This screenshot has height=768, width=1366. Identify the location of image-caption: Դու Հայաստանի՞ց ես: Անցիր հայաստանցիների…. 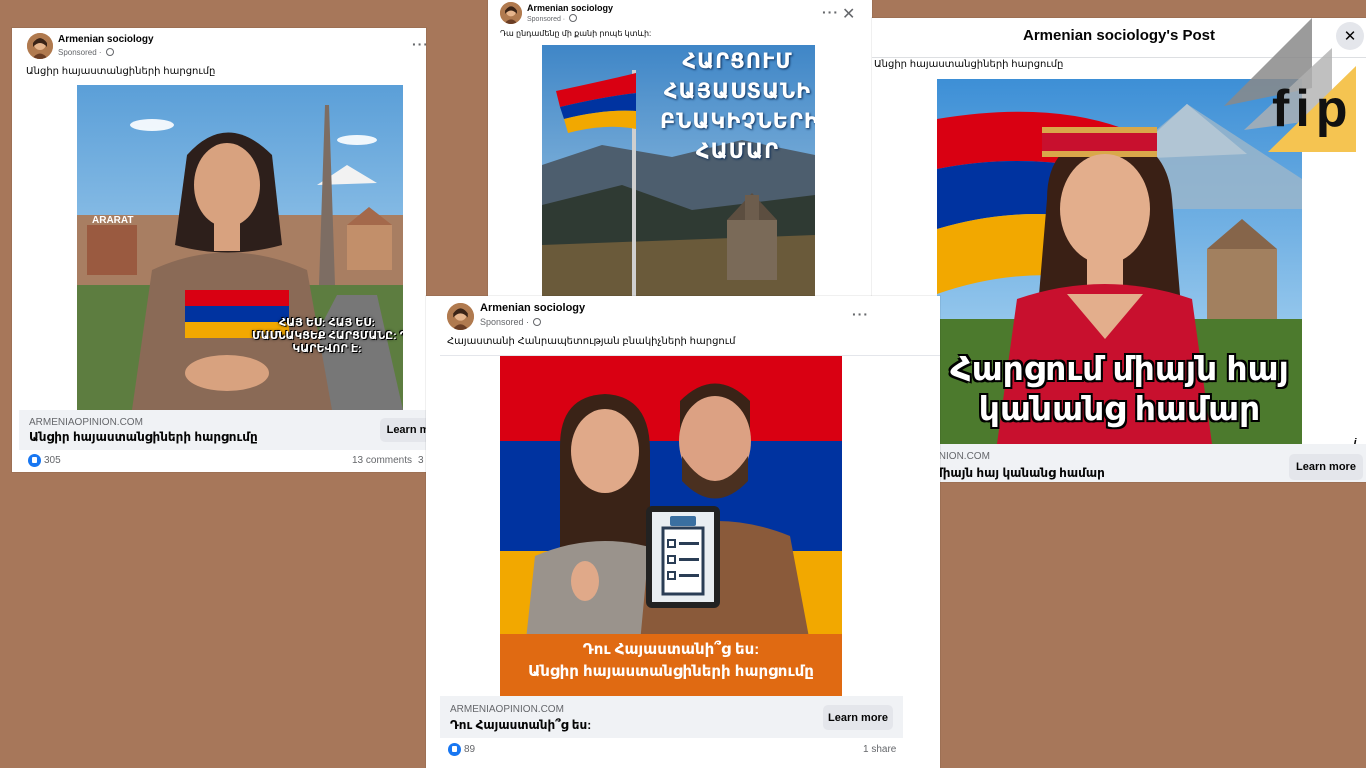
(671, 661).